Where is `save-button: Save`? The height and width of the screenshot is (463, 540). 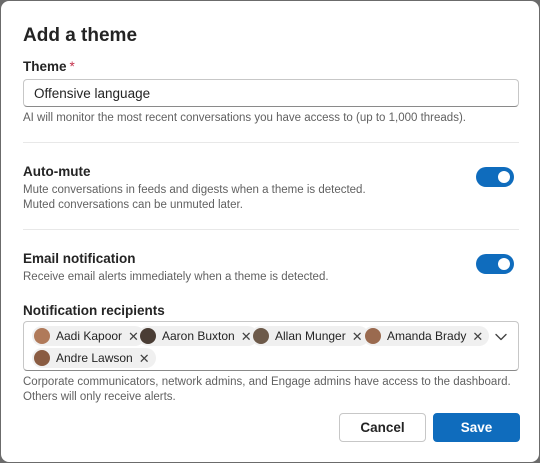 save-button: Save is located at coordinates (476, 427).